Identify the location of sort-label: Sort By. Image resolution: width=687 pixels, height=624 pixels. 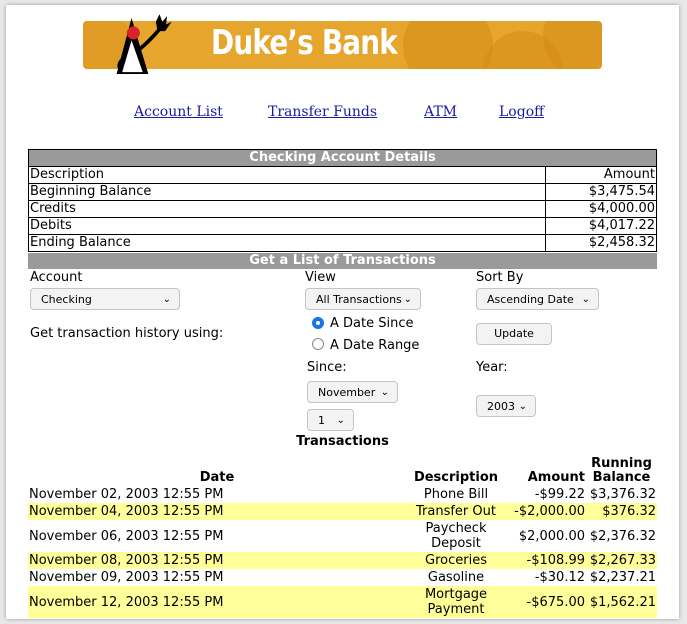
(500, 277).